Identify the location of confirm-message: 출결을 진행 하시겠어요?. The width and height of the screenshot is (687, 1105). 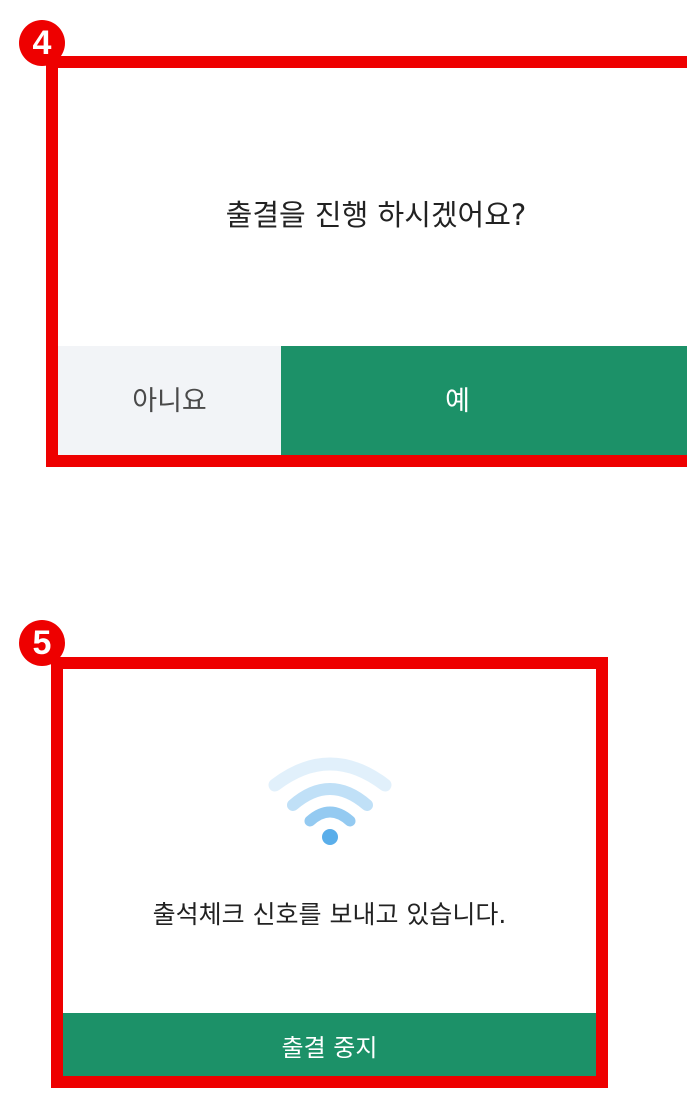
(376, 215).